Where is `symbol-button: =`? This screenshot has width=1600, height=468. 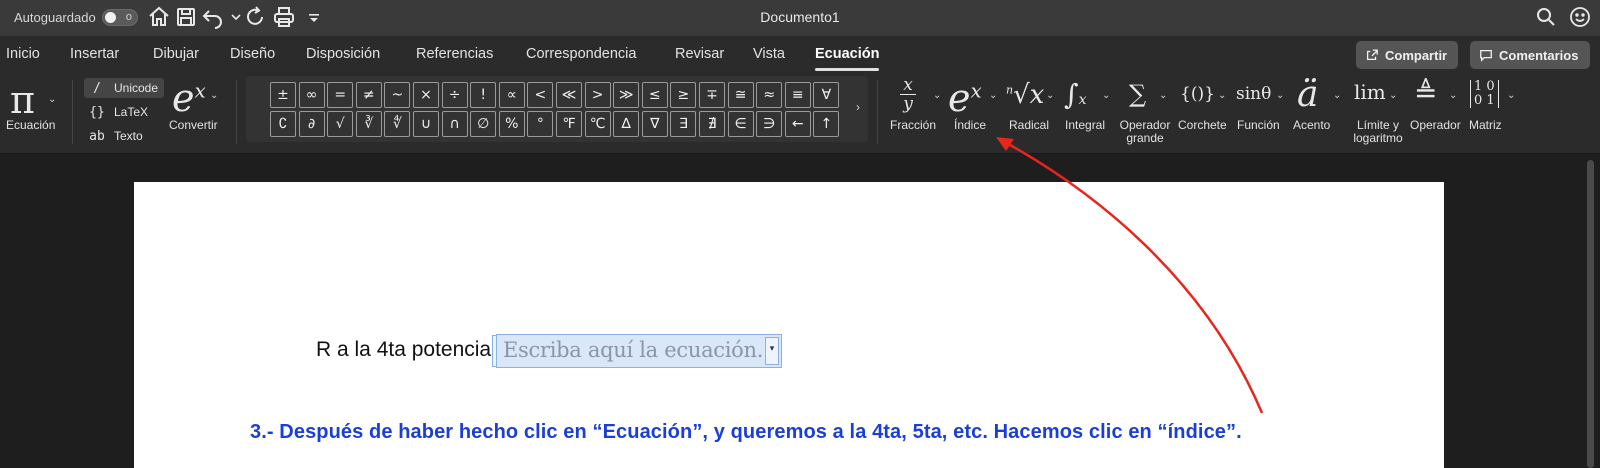 symbol-button: = is located at coordinates (340, 95).